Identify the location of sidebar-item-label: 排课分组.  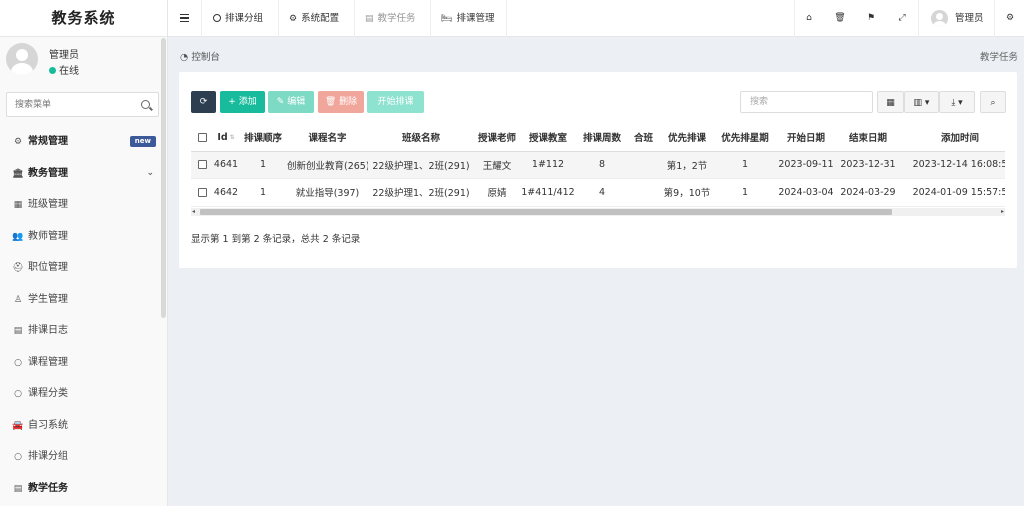
(48, 456).